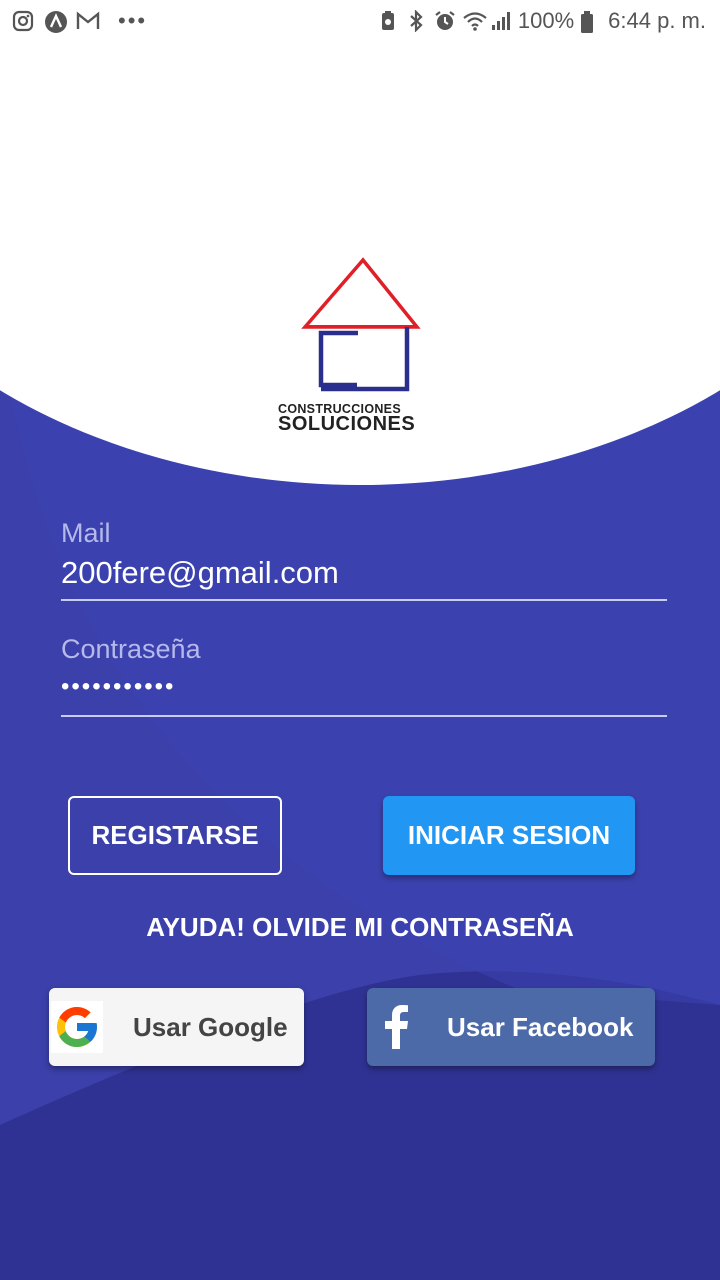 Image resolution: width=720 pixels, height=1280 pixels. I want to click on instagram-icon, so click(23, 21).